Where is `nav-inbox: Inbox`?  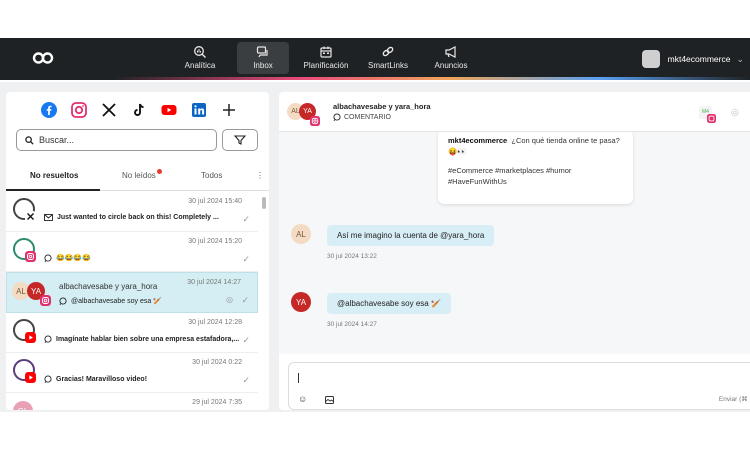
nav-inbox: Inbox is located at coordinates (263, 58).